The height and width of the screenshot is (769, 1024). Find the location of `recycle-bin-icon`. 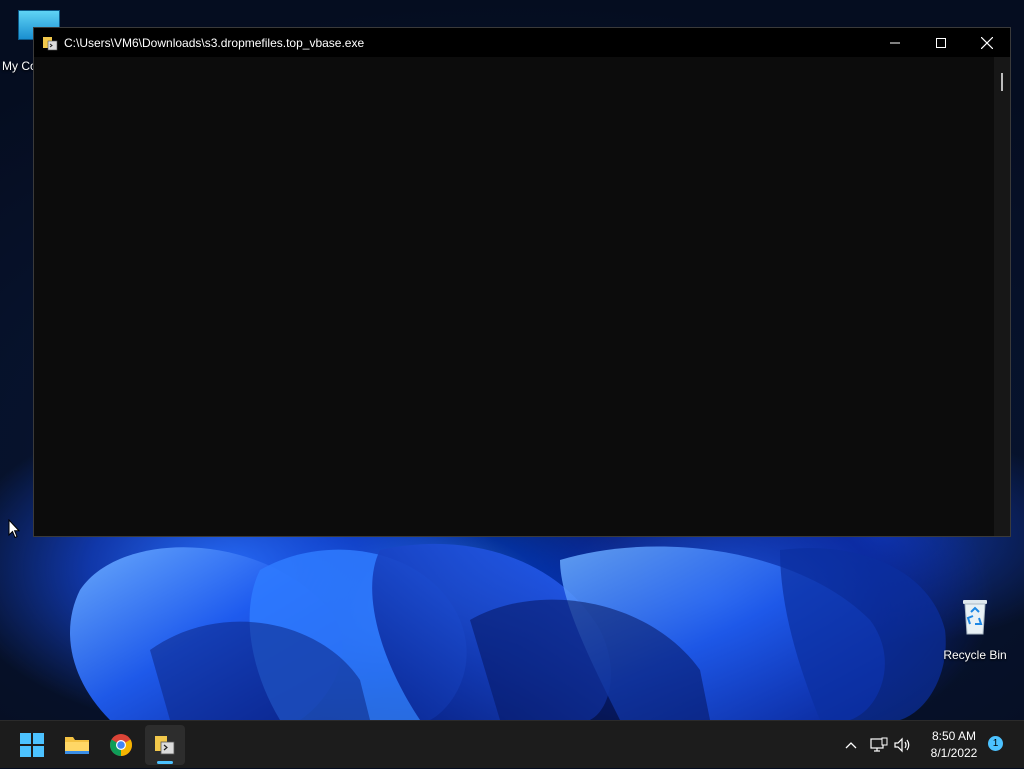

recycle-bin-icon is located at coordinates (975, 615).